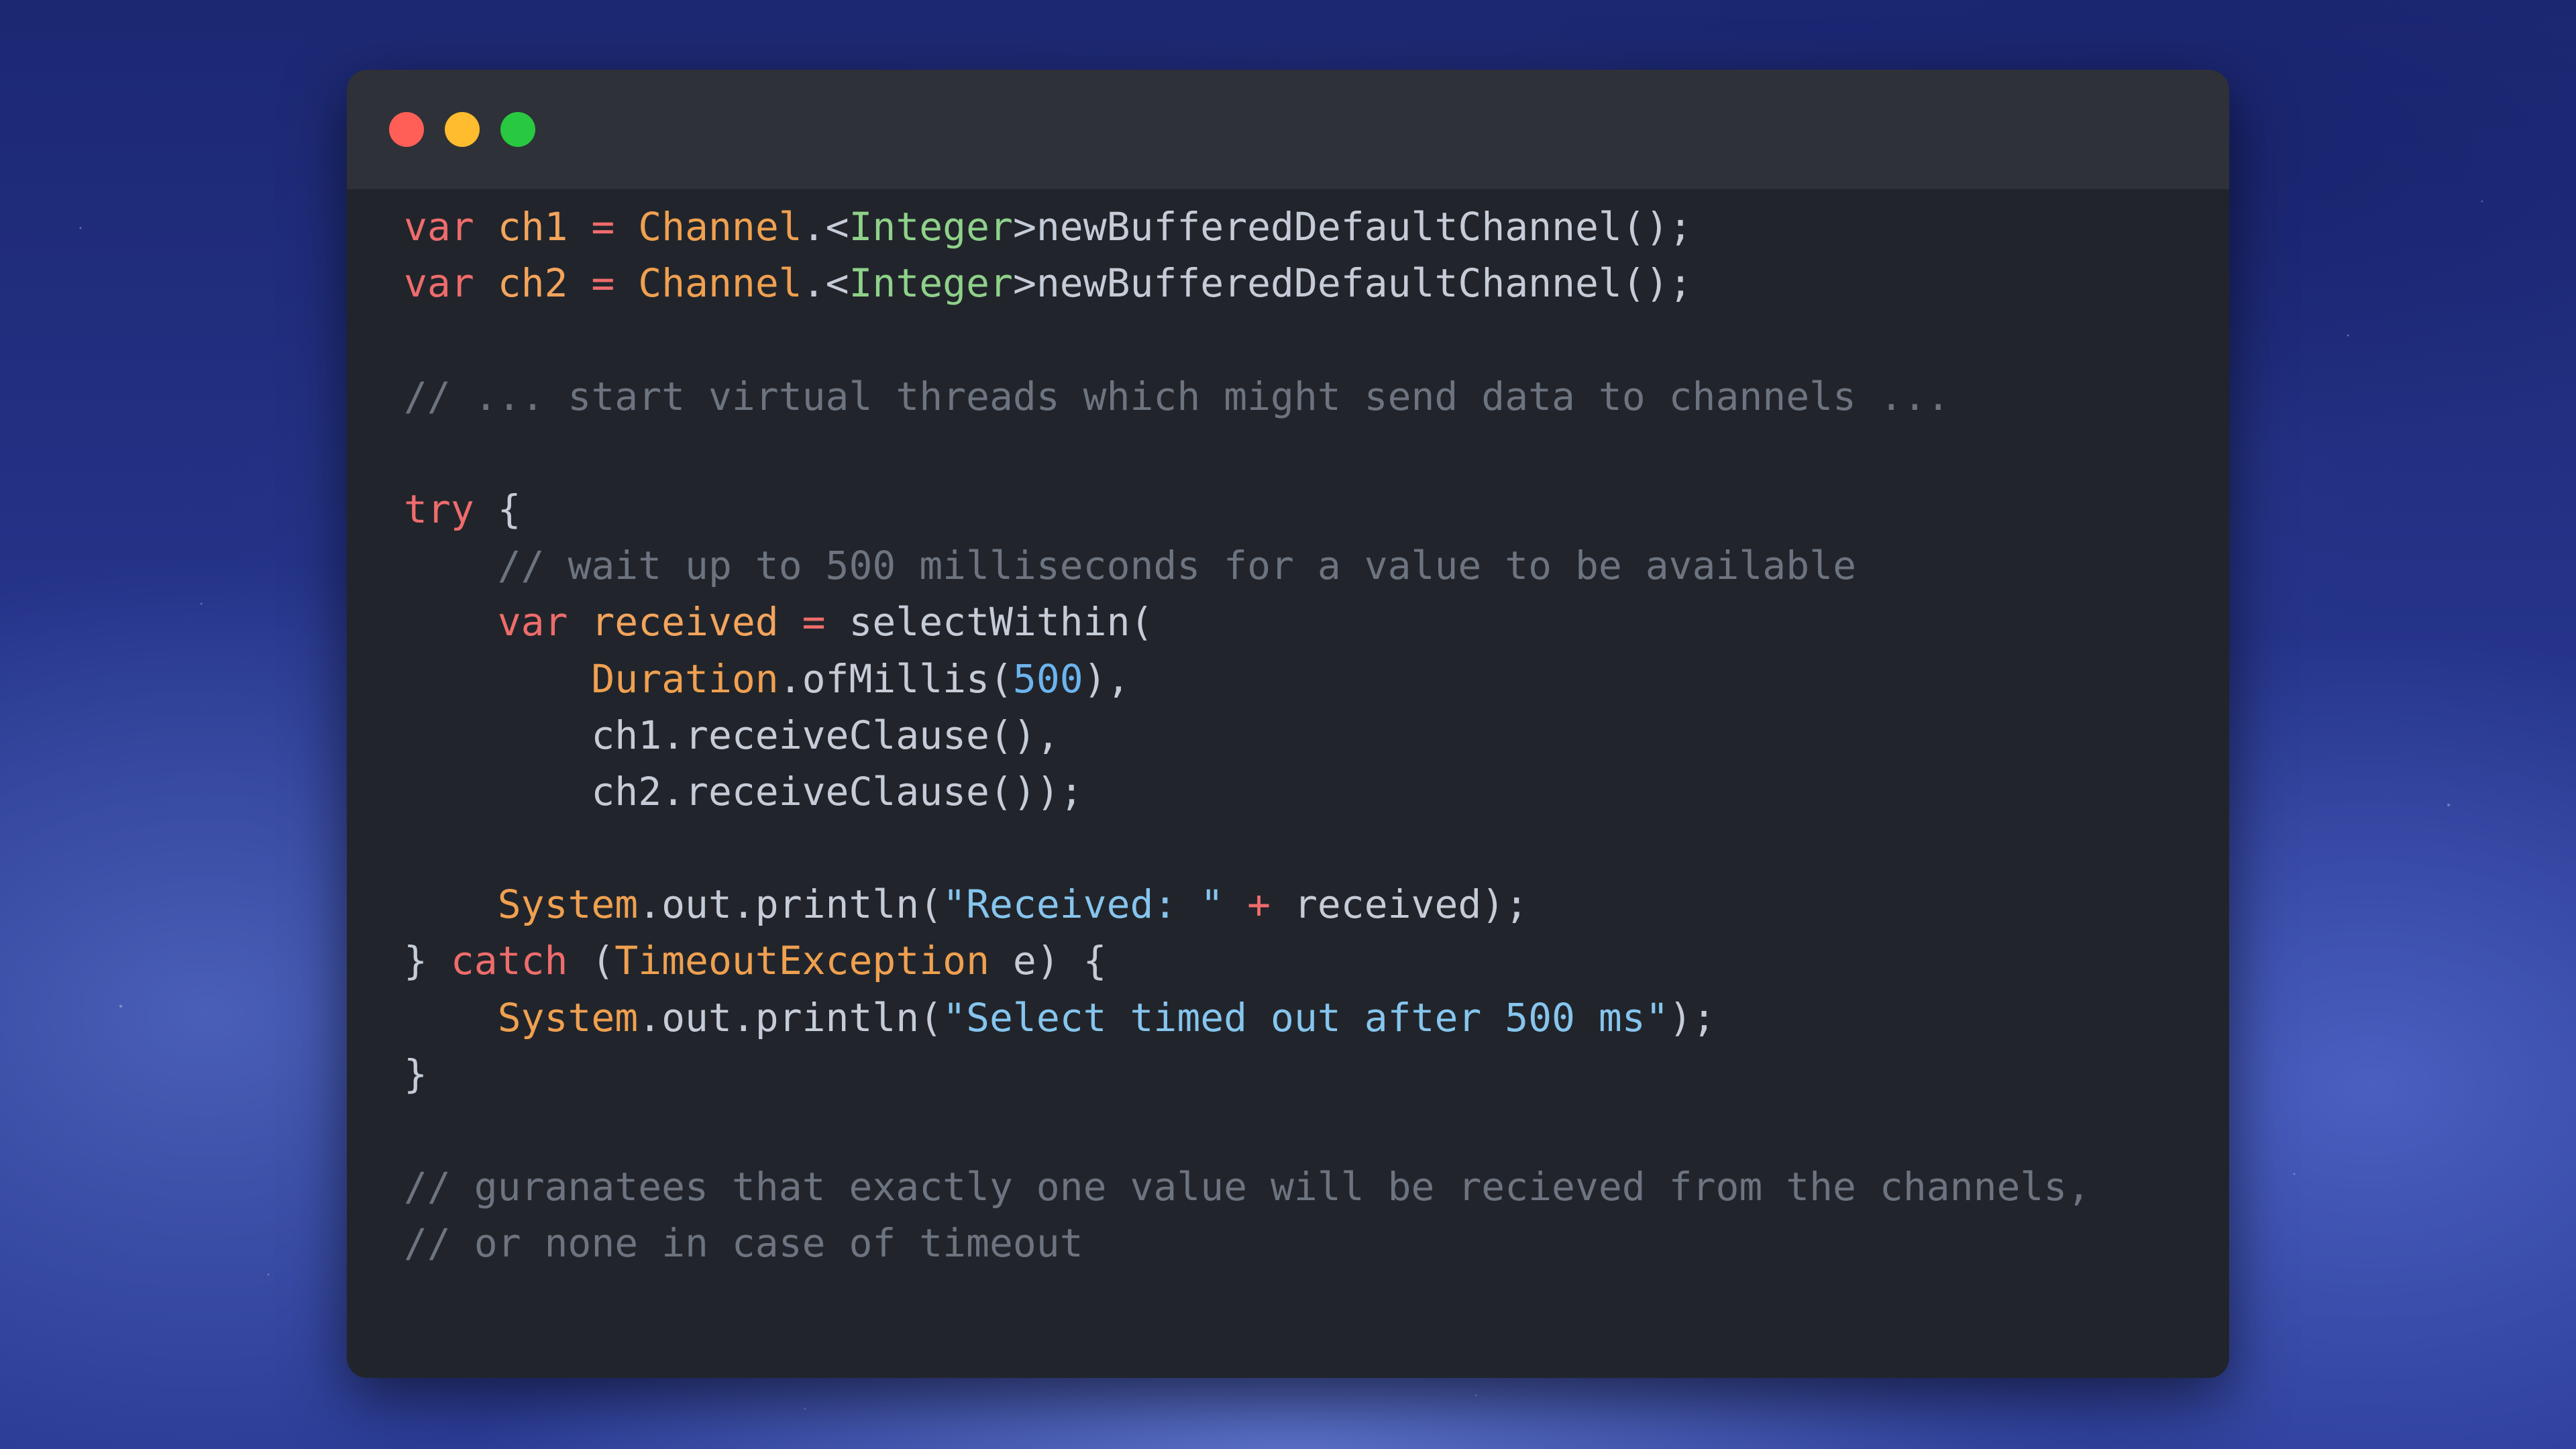 The height and width of the screenshot is (1449, 2576). Describe the element at coordinates (1247, 622) in the screenshot. I see `code-line: var received = selectWithin(` at that location.